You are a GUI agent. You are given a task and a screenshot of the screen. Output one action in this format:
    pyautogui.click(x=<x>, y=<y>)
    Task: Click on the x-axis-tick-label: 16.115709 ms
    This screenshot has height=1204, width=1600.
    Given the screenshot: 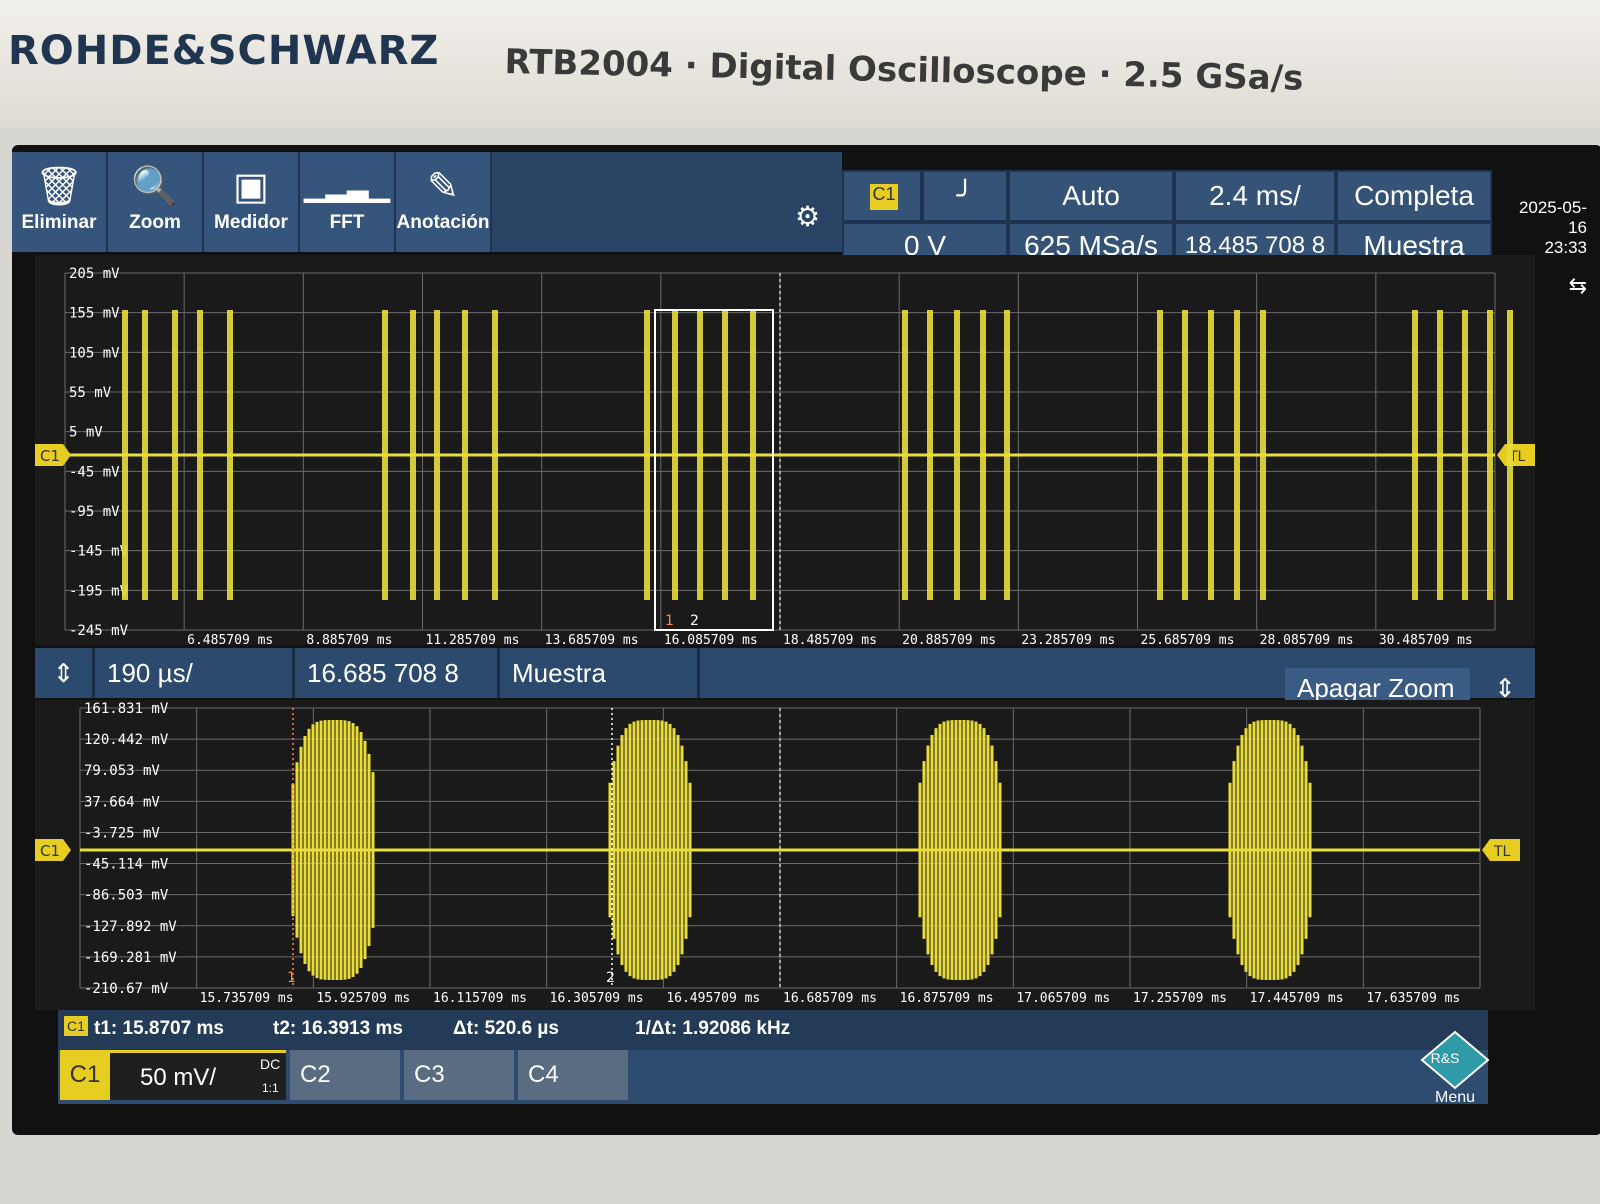 What is the action you would take?
    pyautogui.click(x=480, y=998)
    